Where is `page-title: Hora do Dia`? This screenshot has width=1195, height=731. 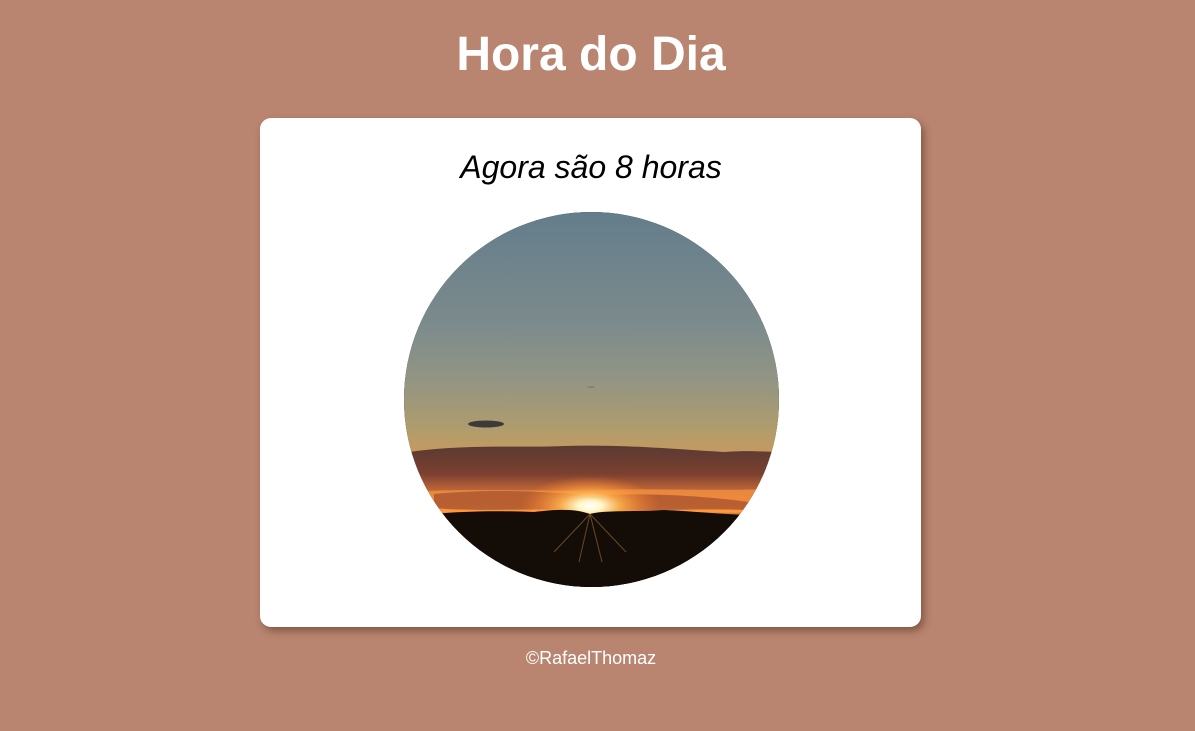
page-title: Hora do Dia is located at coordinates (591, 54).